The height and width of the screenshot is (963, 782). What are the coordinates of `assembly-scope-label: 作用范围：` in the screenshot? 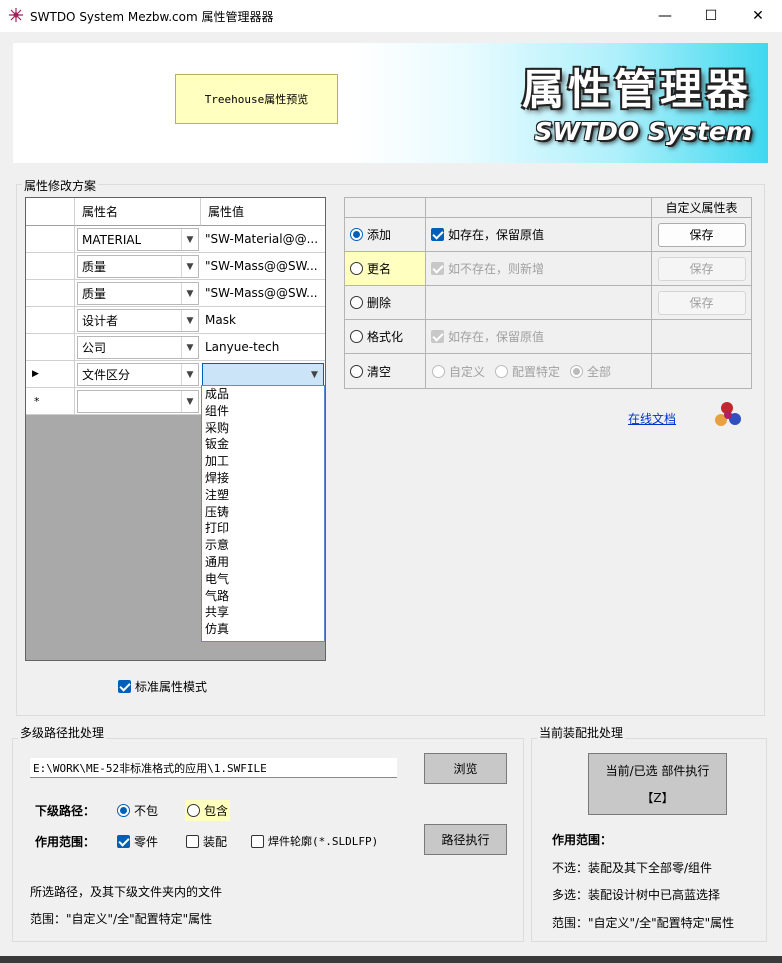 It's located at (582, 840).